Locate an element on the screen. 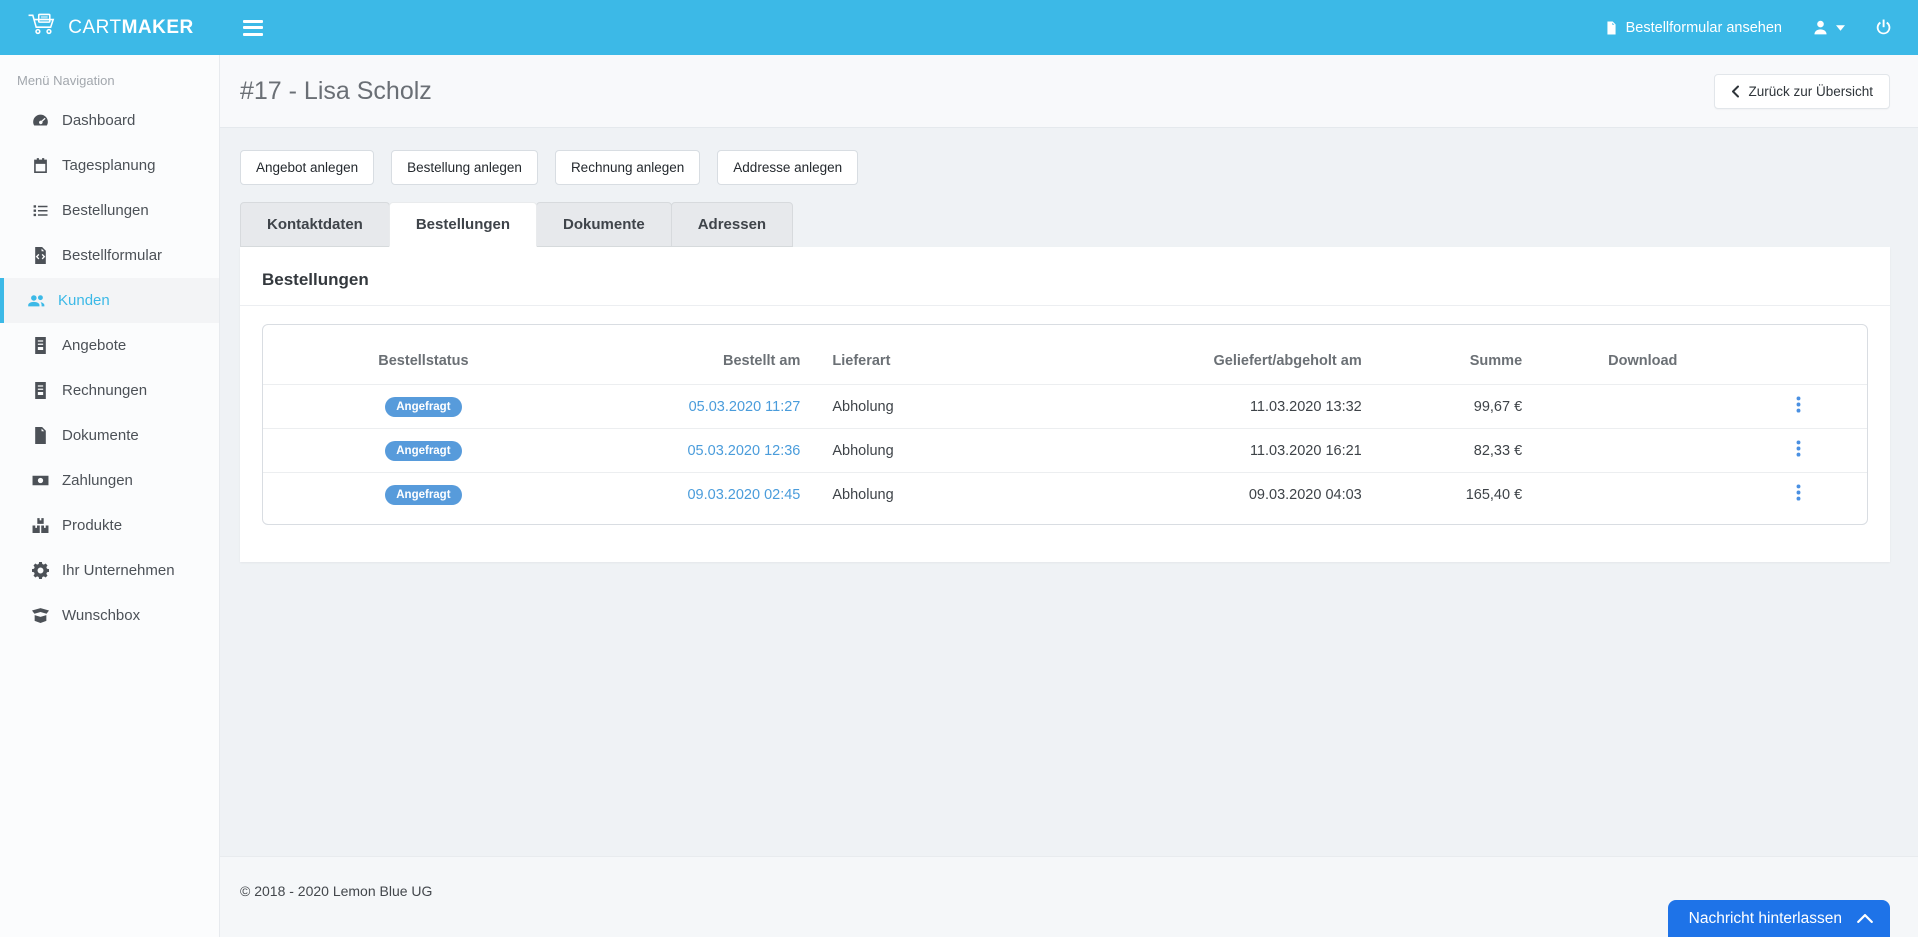  chevron-up-icon is located at coordinates (1865, 918).